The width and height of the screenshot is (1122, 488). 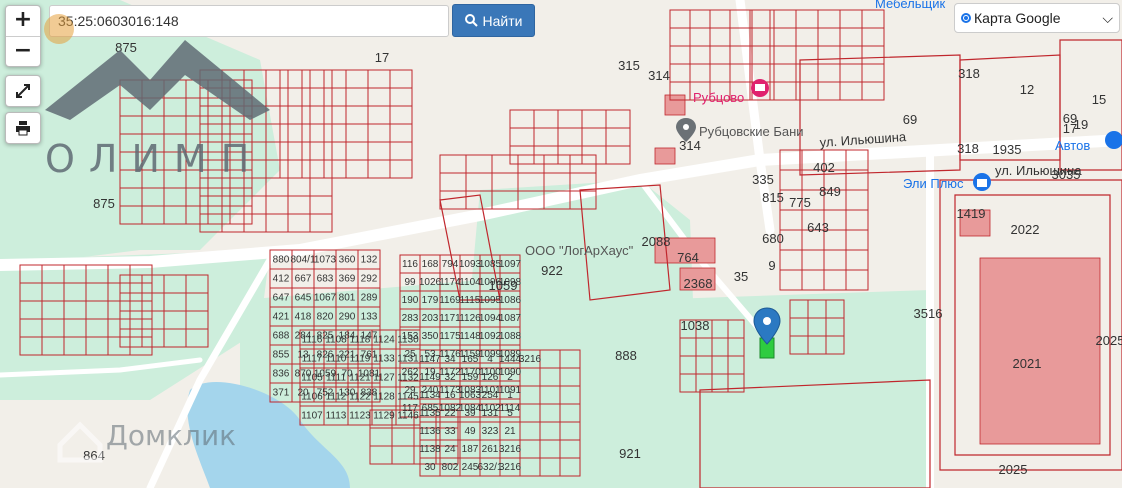 I want to click on parcel-number: 1171, so click(x=450, y=318).